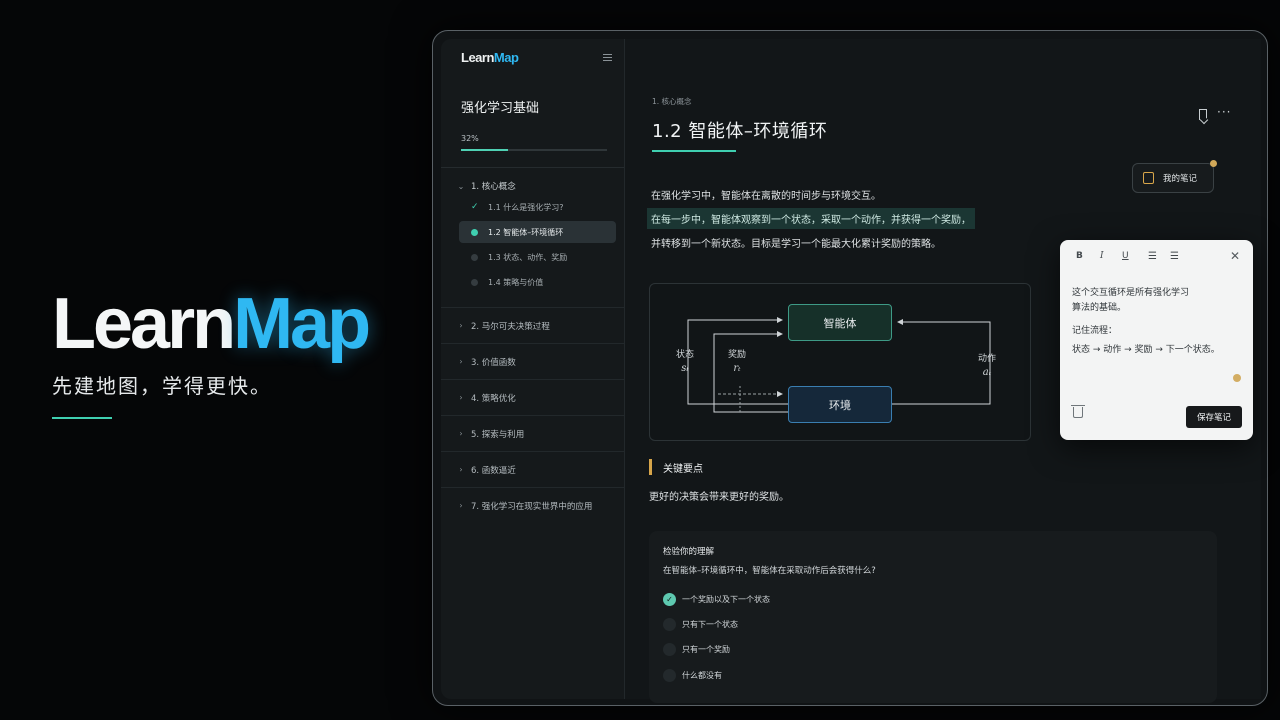 The width and height of the screenshot is (1280, 720). What do you see at coordinates (1214, 417) in the screenshot?
I see `save-note-button: 保存笔记` at bounding box center [1214, 417].